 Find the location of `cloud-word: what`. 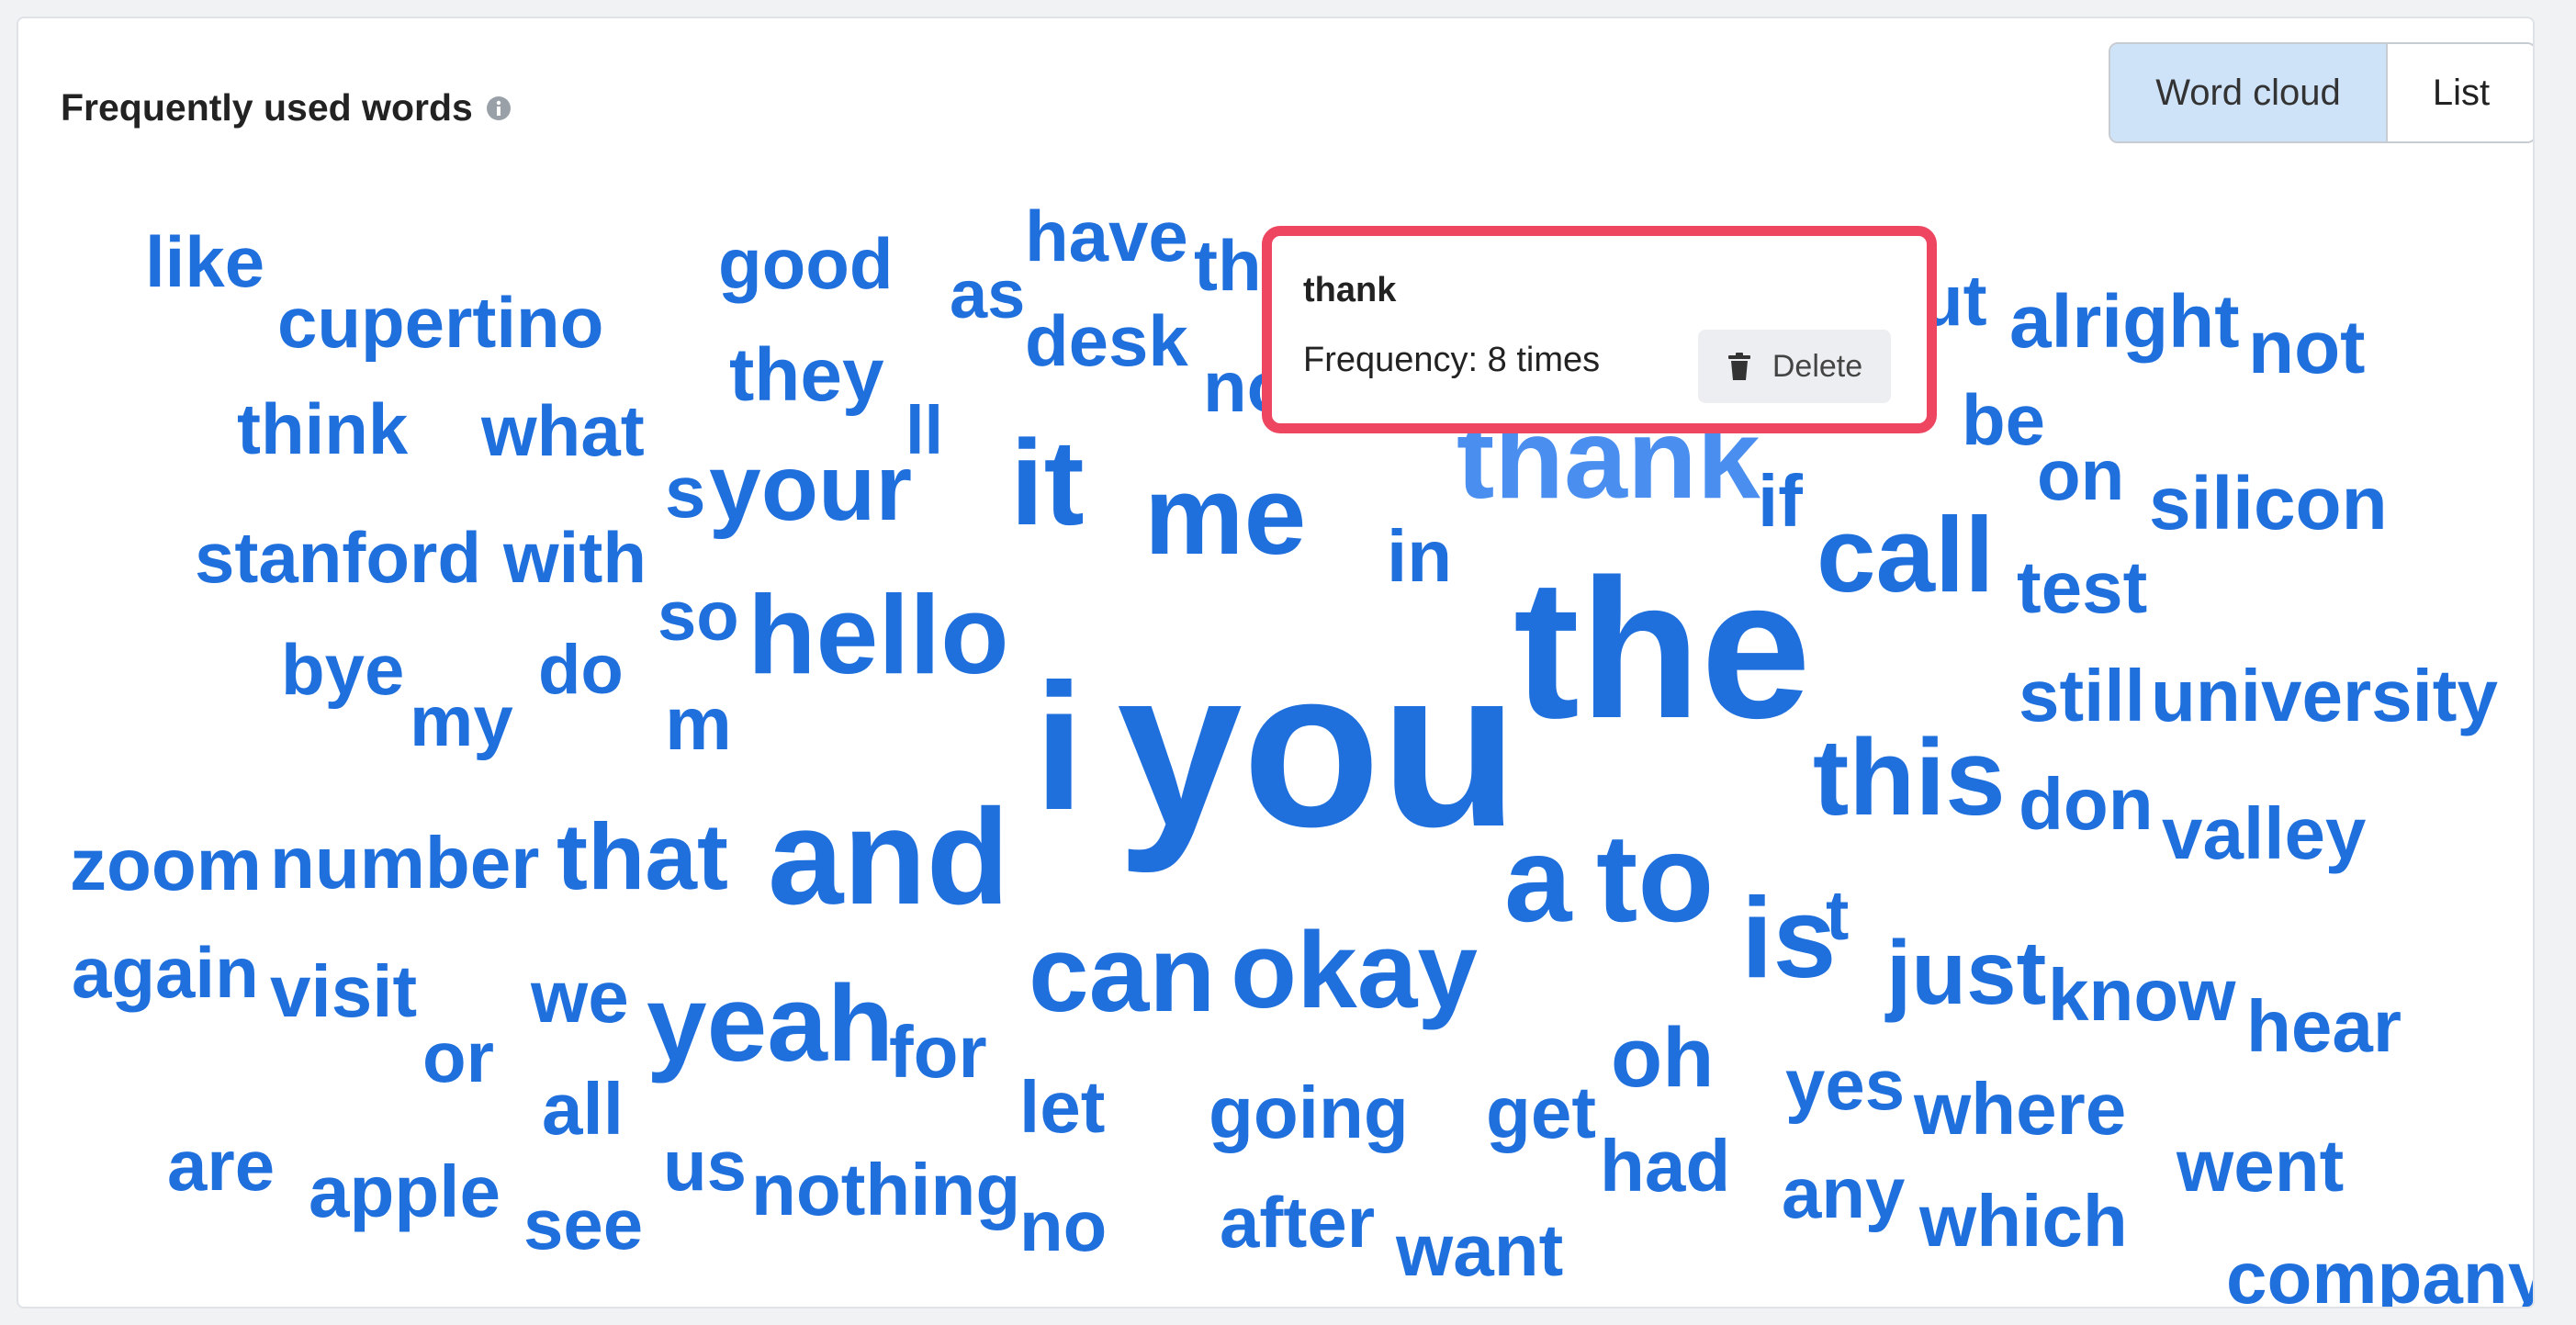

cloud-word: what is located at coordinates (563, 430).